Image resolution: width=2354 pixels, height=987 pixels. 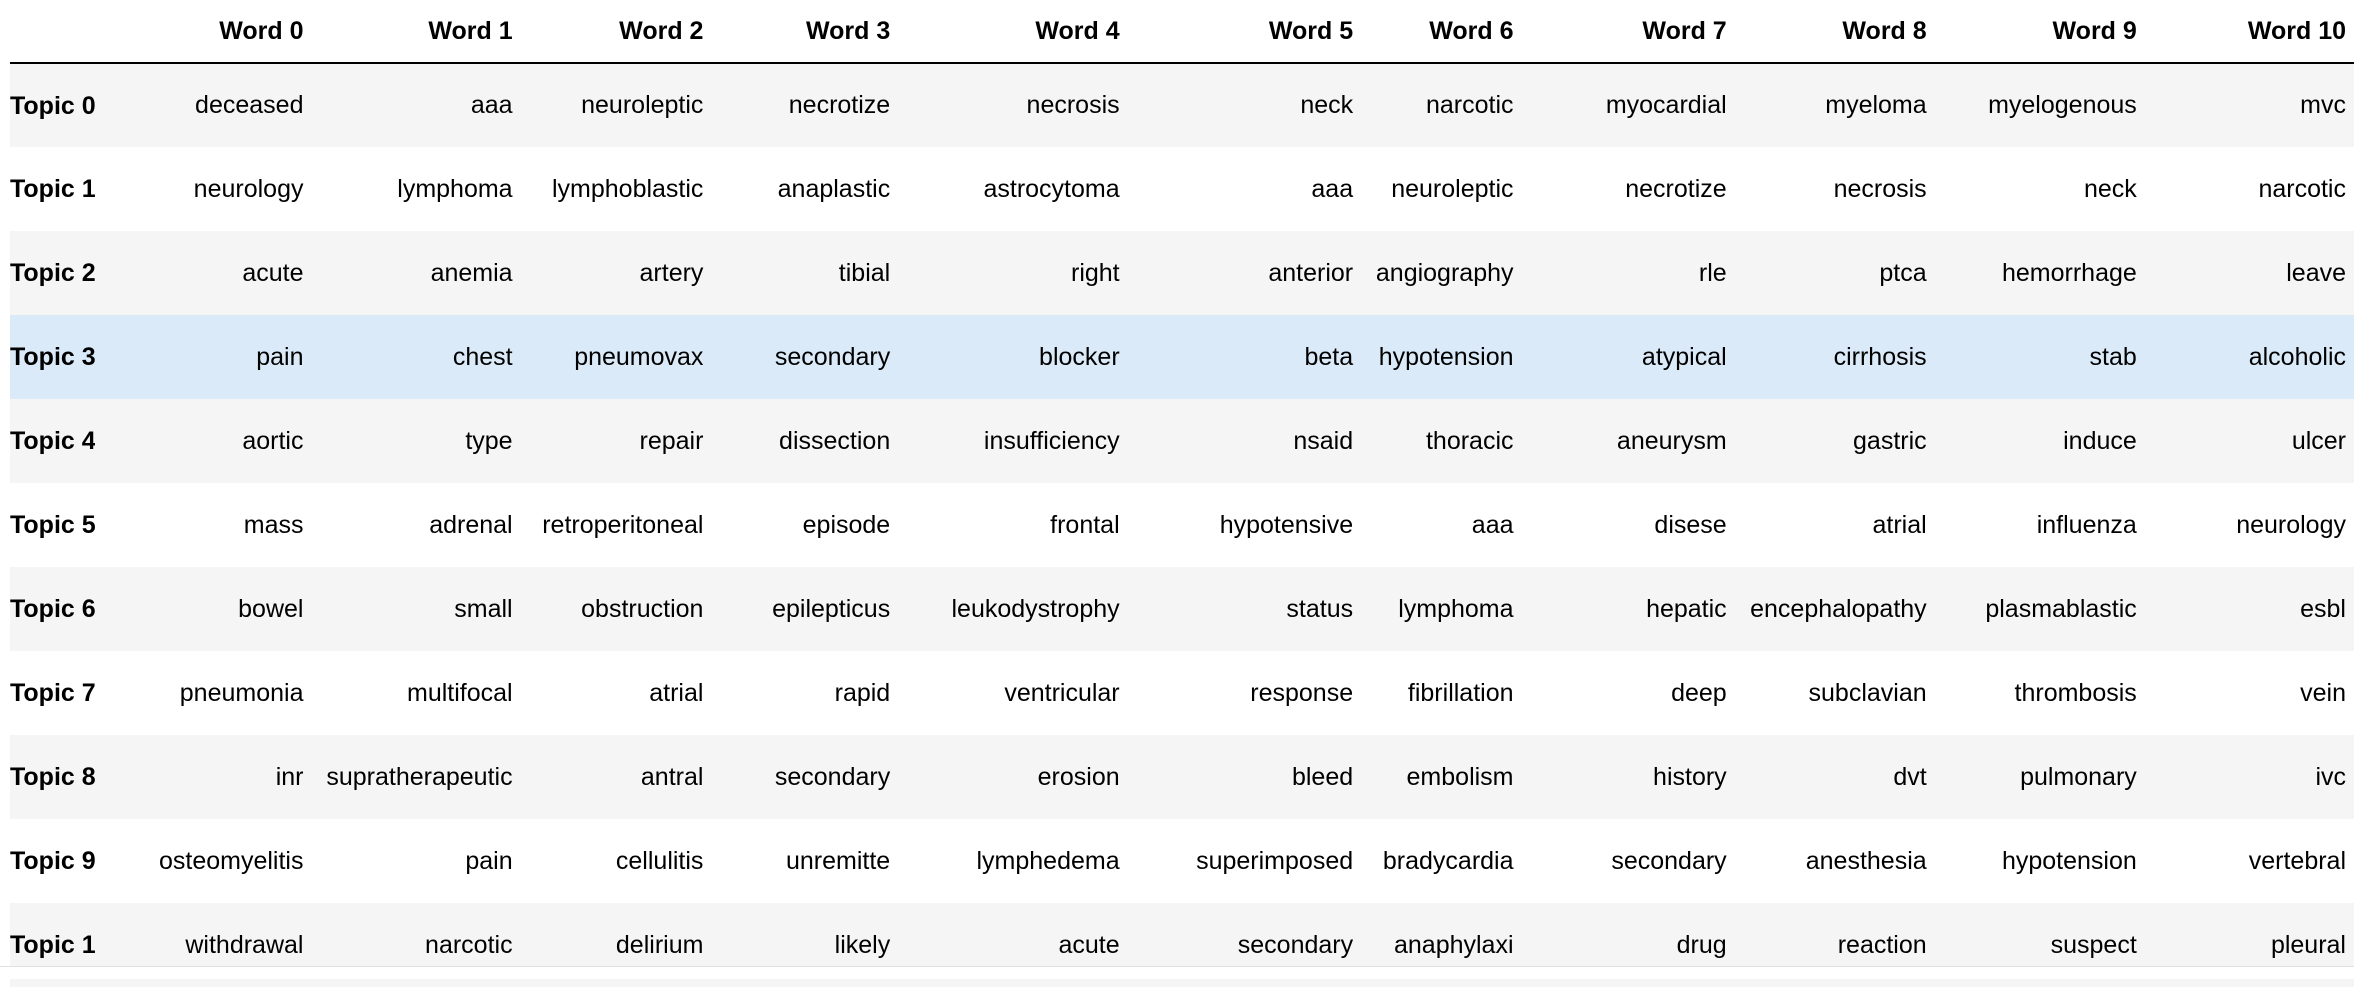 What do you see at coordinates (53, 777) in the screenshot?
I see `row-header-topic: Topic 8` at bounding box center [53, 777].